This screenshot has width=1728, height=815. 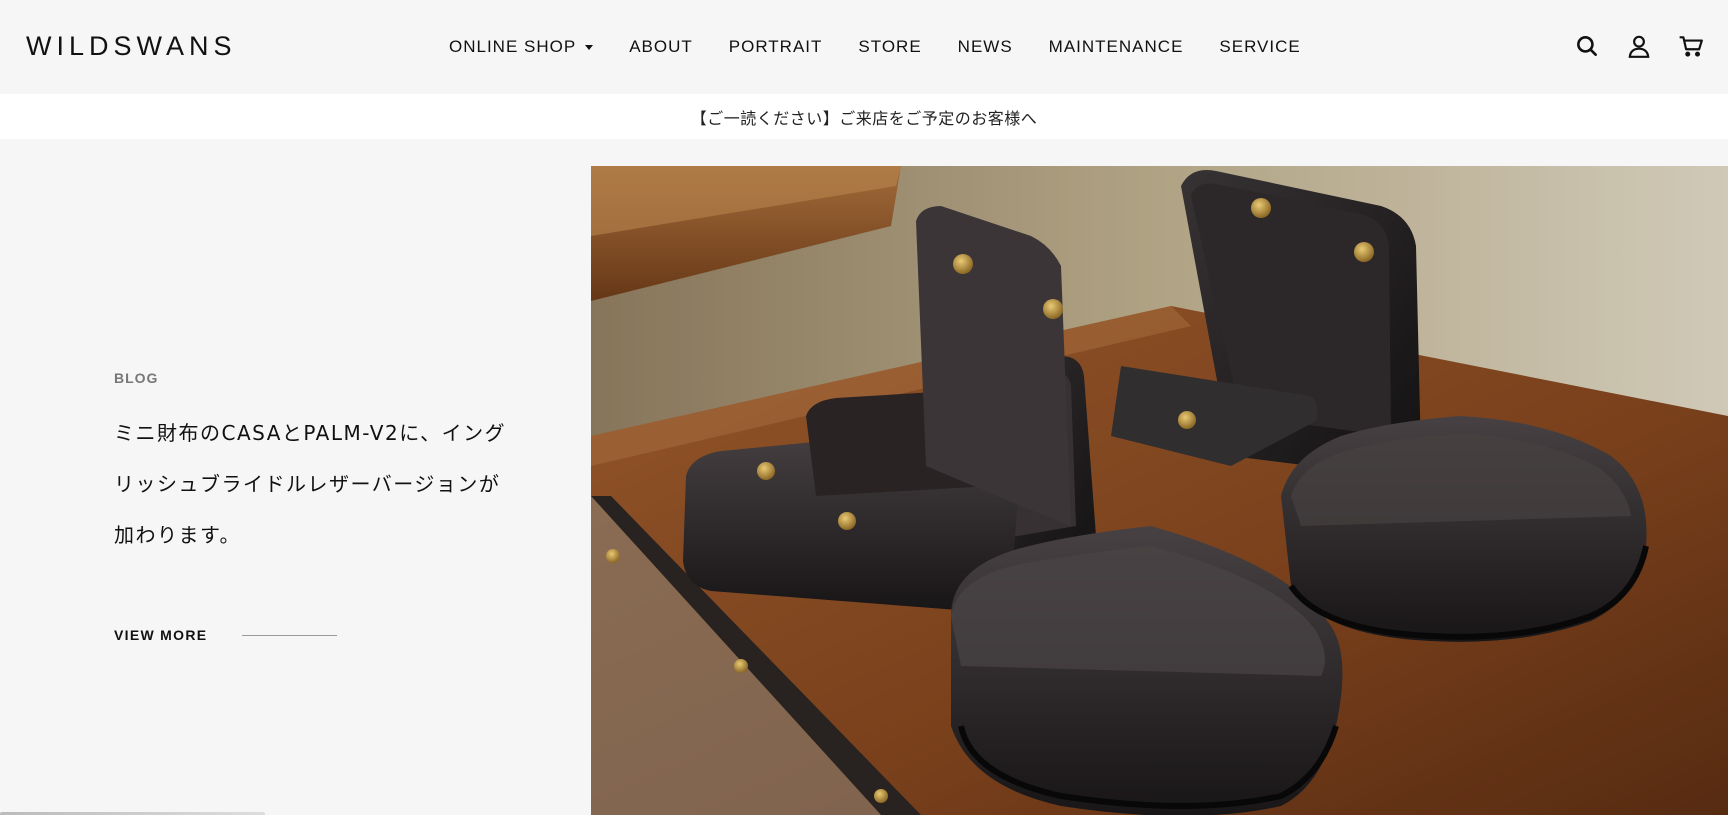 What do you see at coordinates (131, 46) in the screenshot?
I see `site-logo: WILDSWANS` at bounding box center [131, 46].